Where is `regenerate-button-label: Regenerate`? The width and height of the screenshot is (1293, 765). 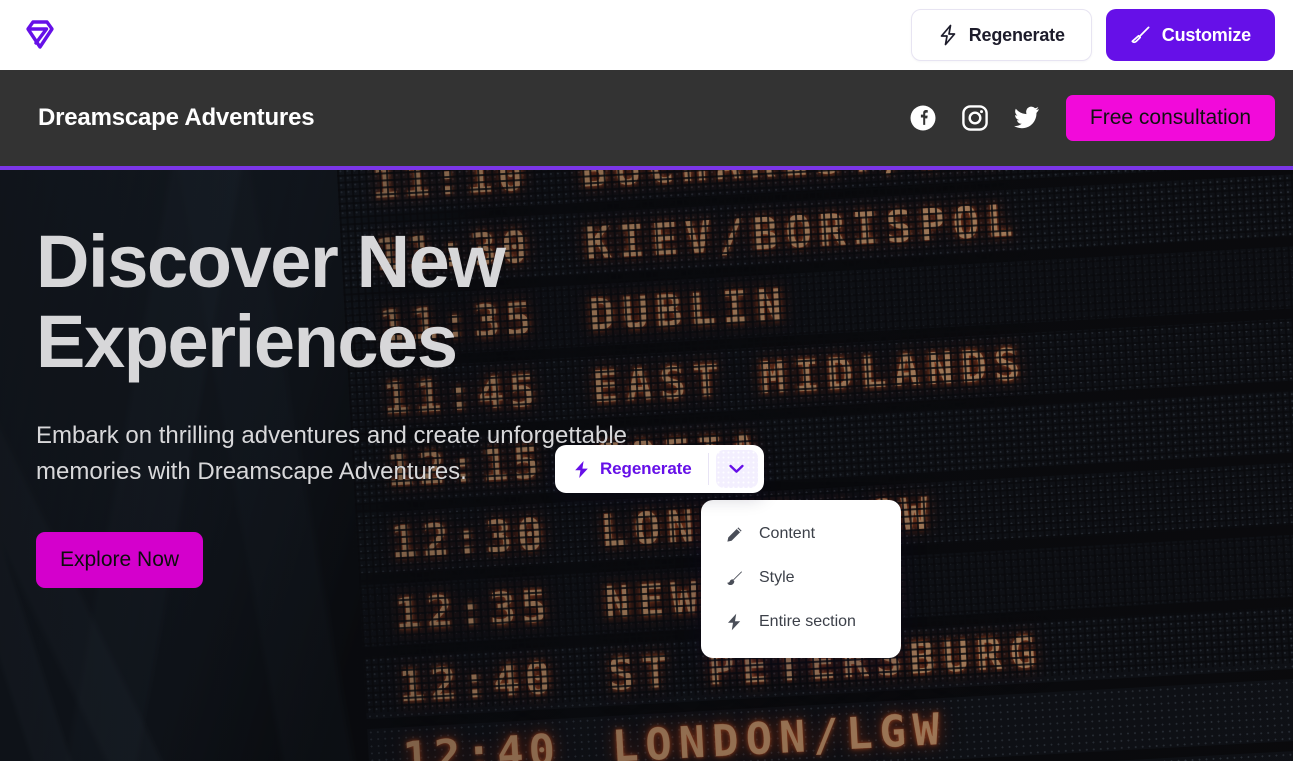 regenerate-button-label: Regenerate is located at coordinates (1016, 34).